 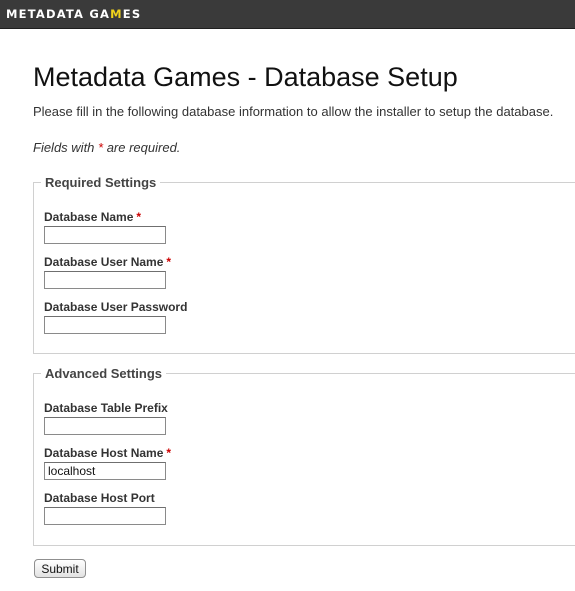 I want to click on database-table-prefix-input, so click(x=105, y=426).